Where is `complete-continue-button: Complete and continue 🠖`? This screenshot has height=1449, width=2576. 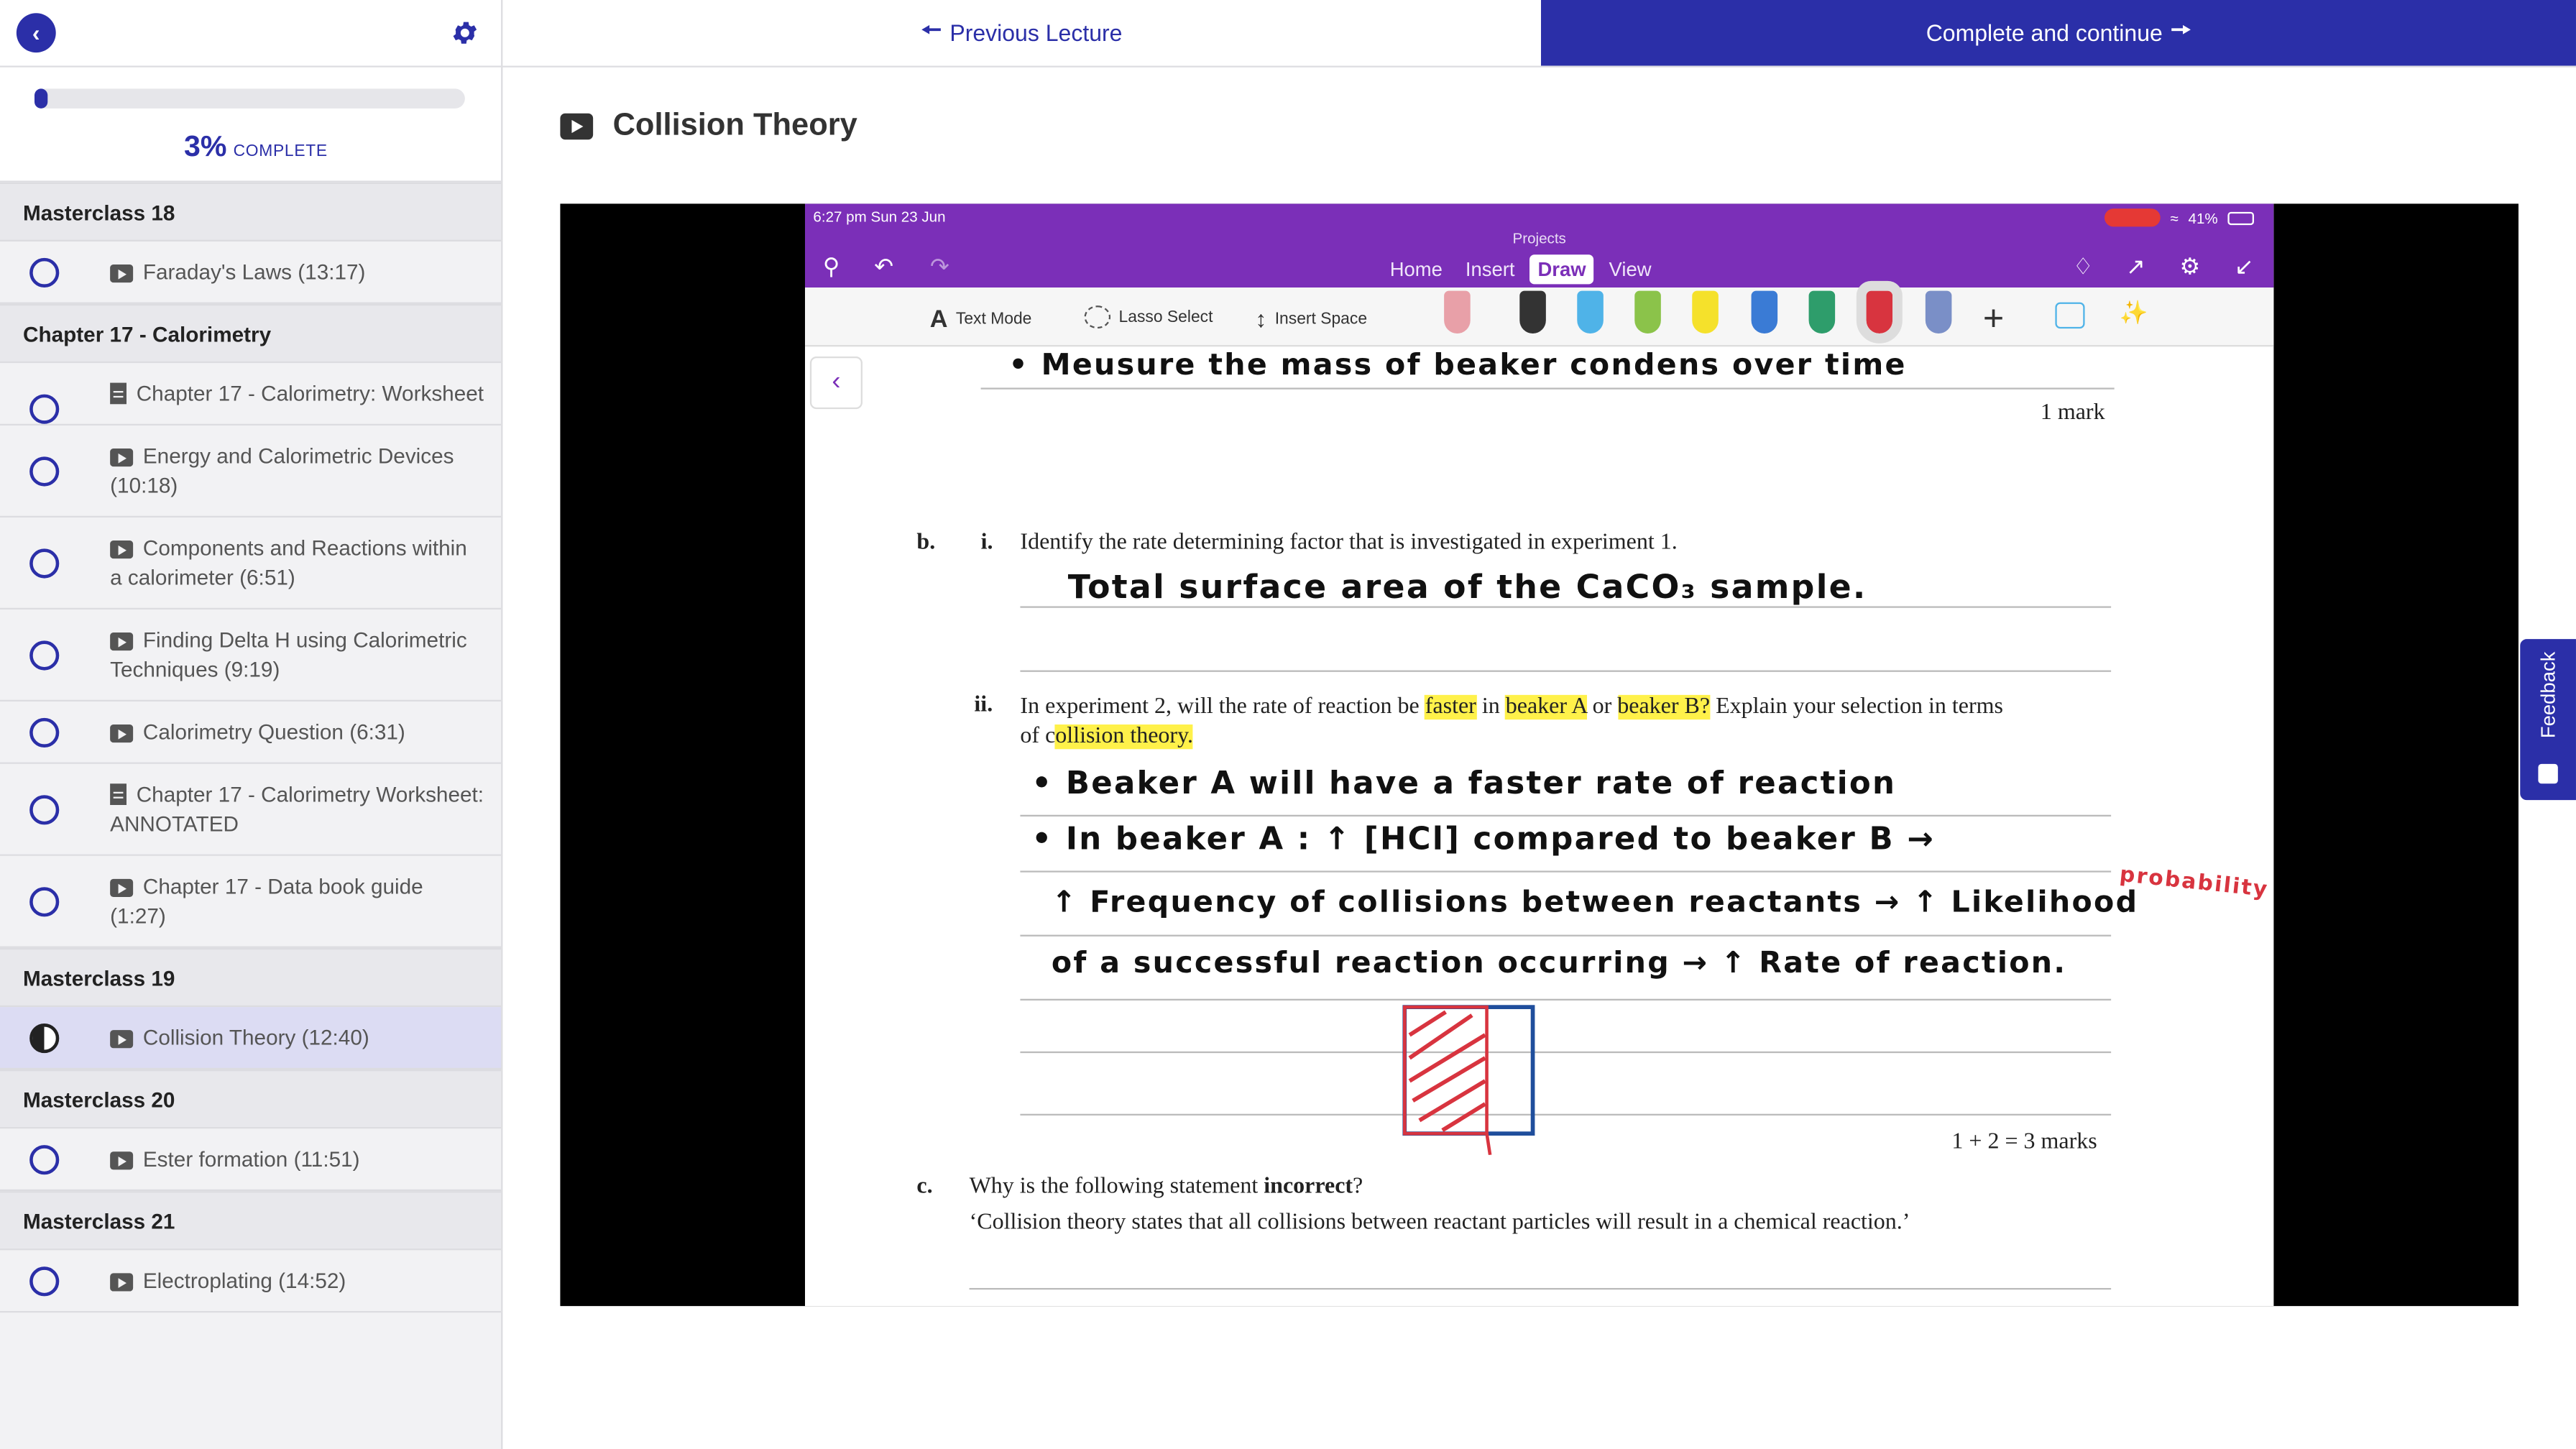
complete-continue-button: Complete and continue 🠖 is located at coordinates (2058, 33).